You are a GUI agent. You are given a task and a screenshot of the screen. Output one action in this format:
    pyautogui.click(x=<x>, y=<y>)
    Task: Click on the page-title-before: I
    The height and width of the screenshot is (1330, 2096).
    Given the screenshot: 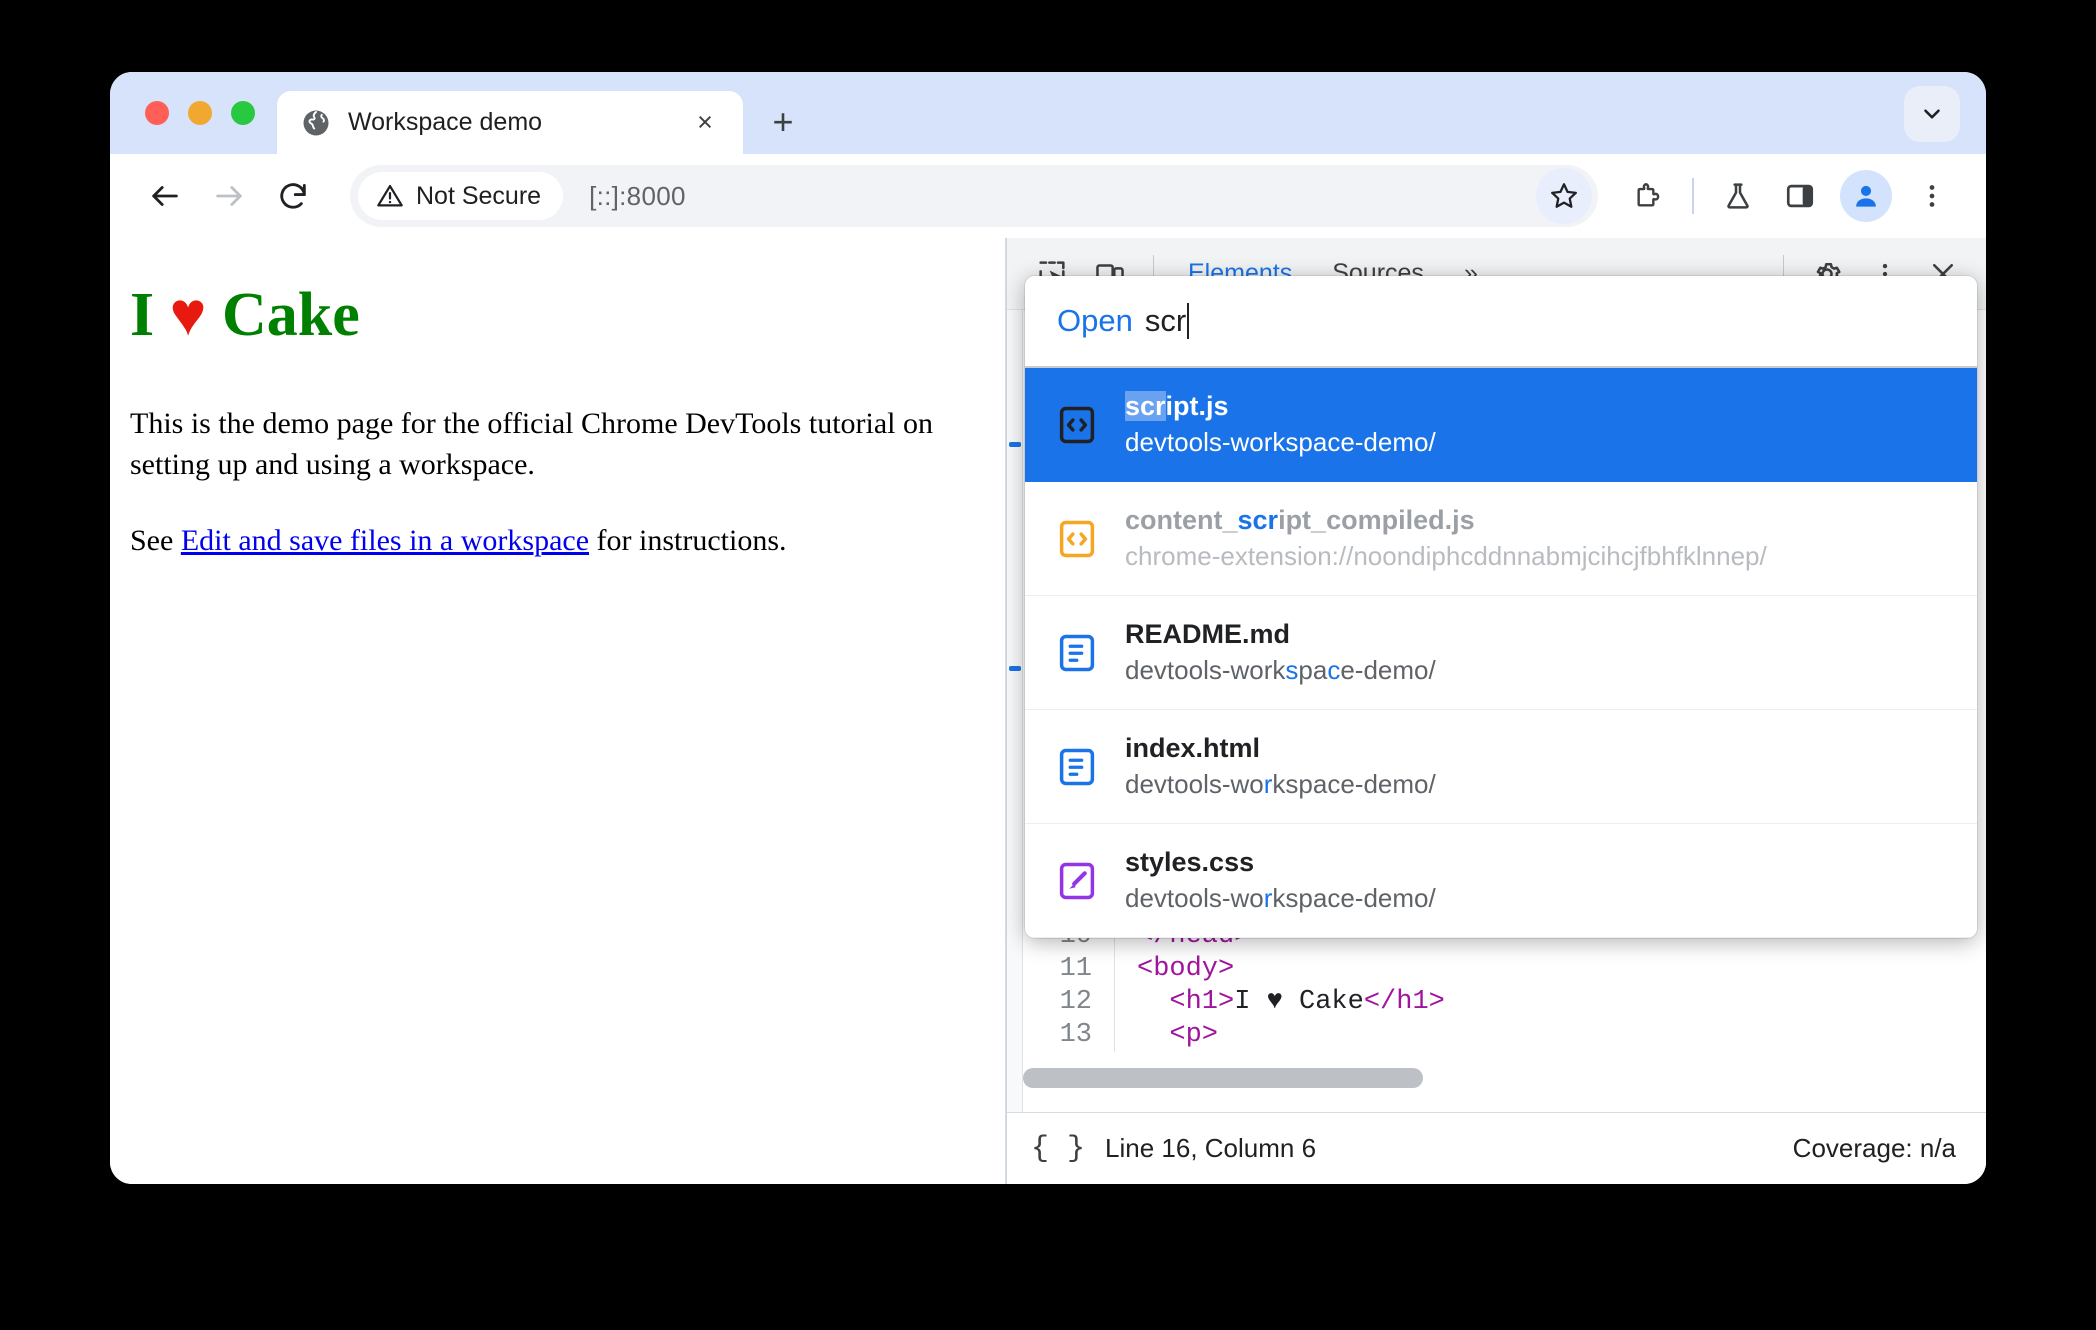 What is the action you would take?
    pyautogui.click(x=150, y=315)
    